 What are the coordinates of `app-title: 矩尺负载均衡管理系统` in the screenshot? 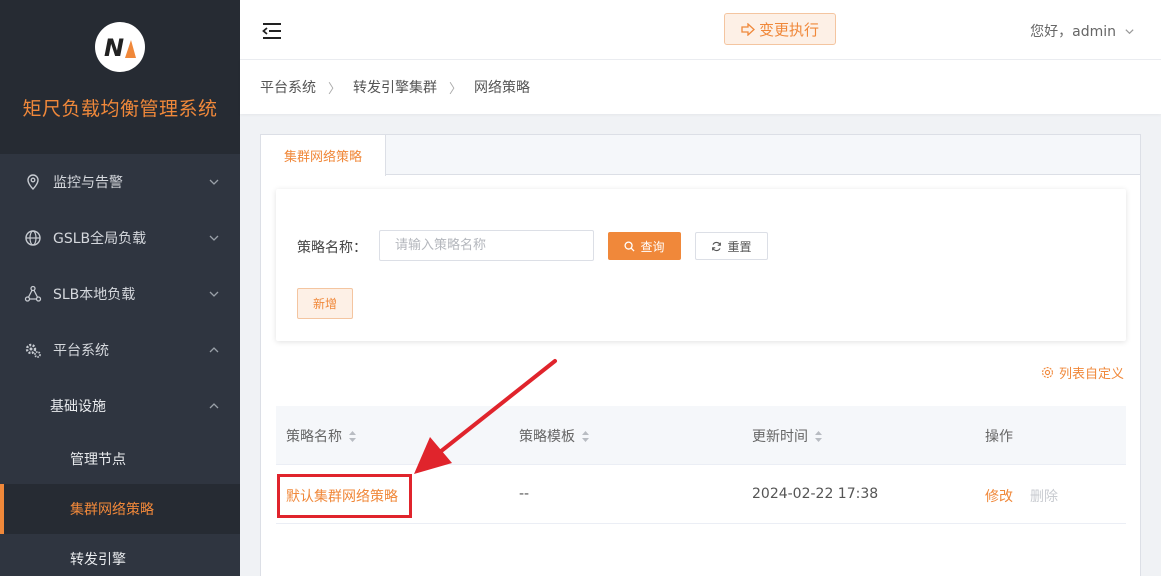 It's located at (120, 109).